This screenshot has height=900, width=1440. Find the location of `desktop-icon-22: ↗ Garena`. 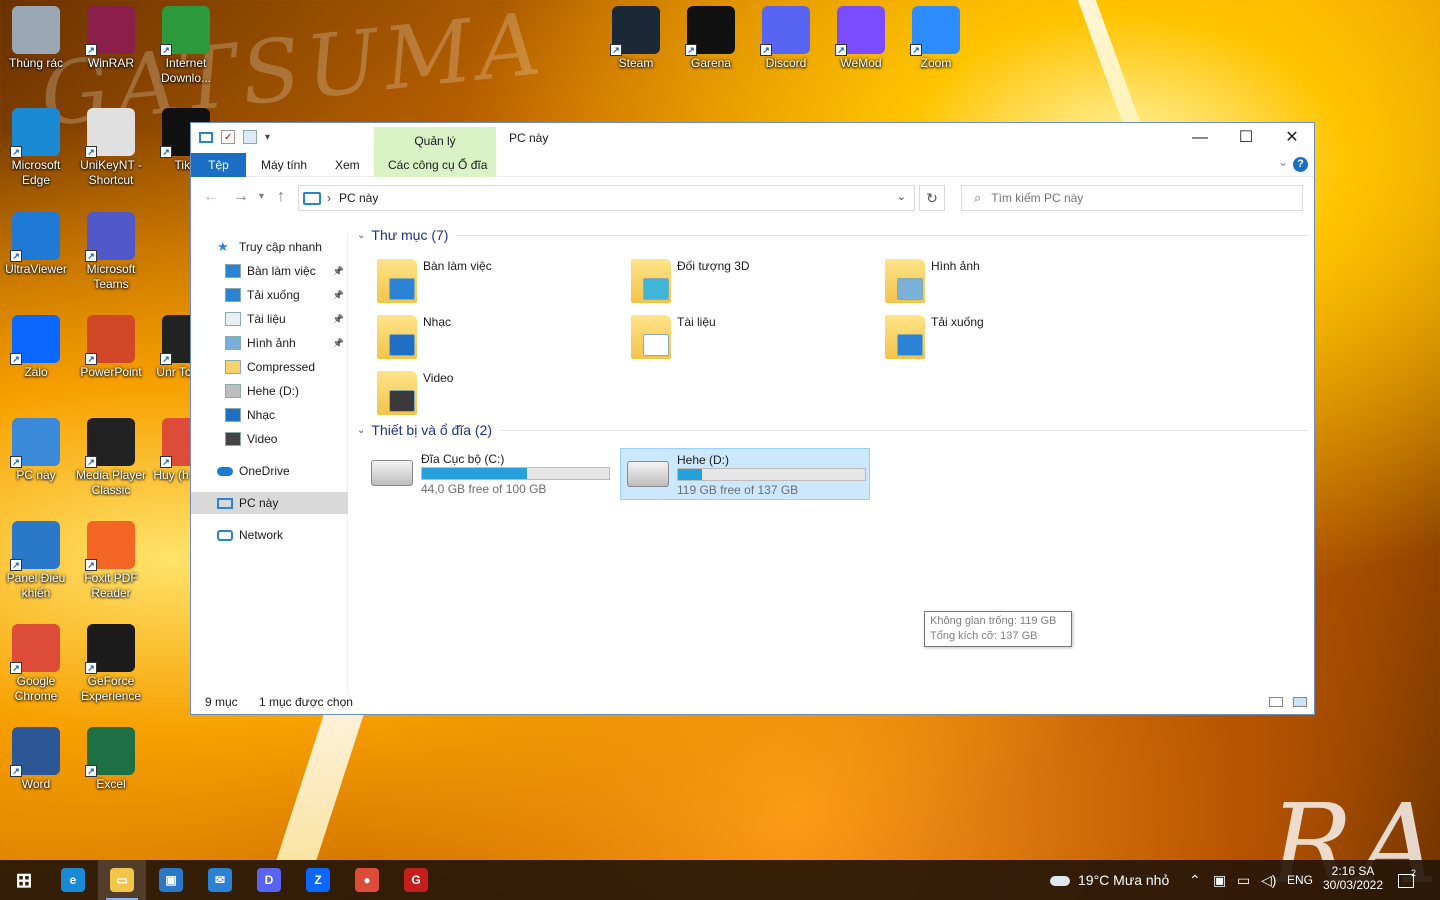

desktop-icon-22: ↗ Garena is located at coordinates (711, 38).